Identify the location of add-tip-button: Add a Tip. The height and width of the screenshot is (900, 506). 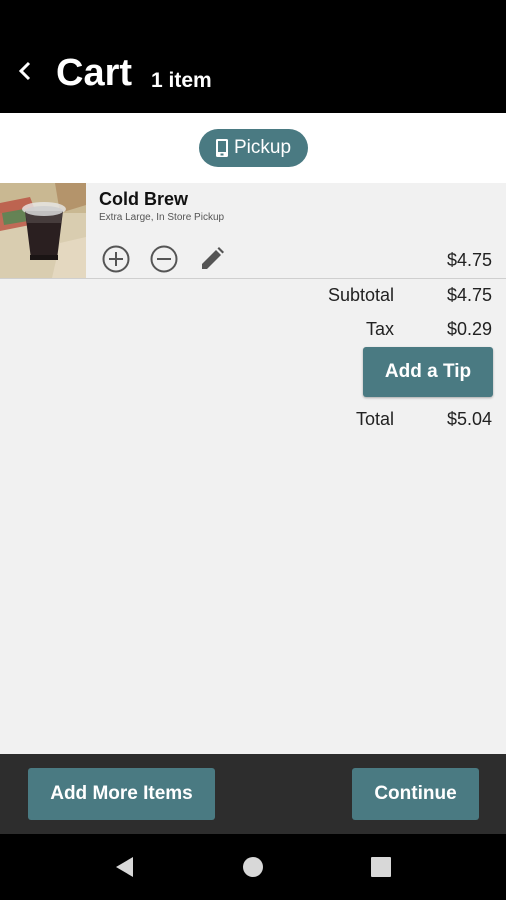
(428, 372).